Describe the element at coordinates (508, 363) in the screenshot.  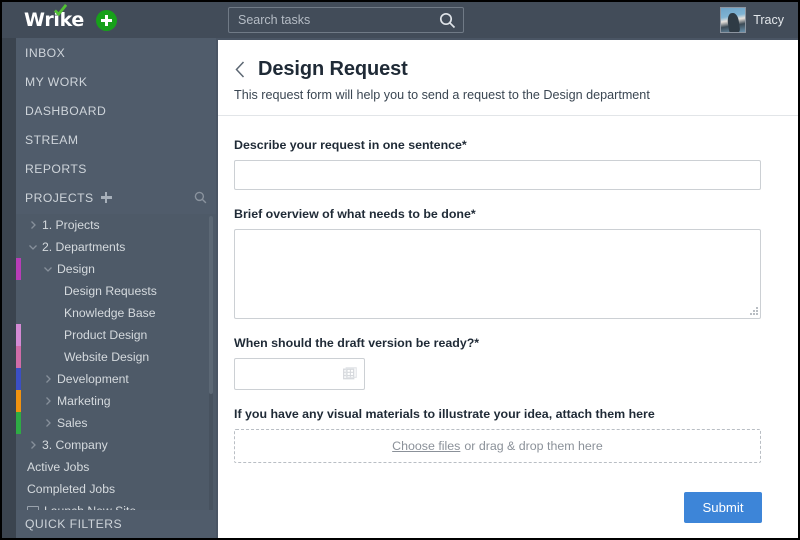
I see `field-draft-date: When should the draft version be ready?*` at that location.